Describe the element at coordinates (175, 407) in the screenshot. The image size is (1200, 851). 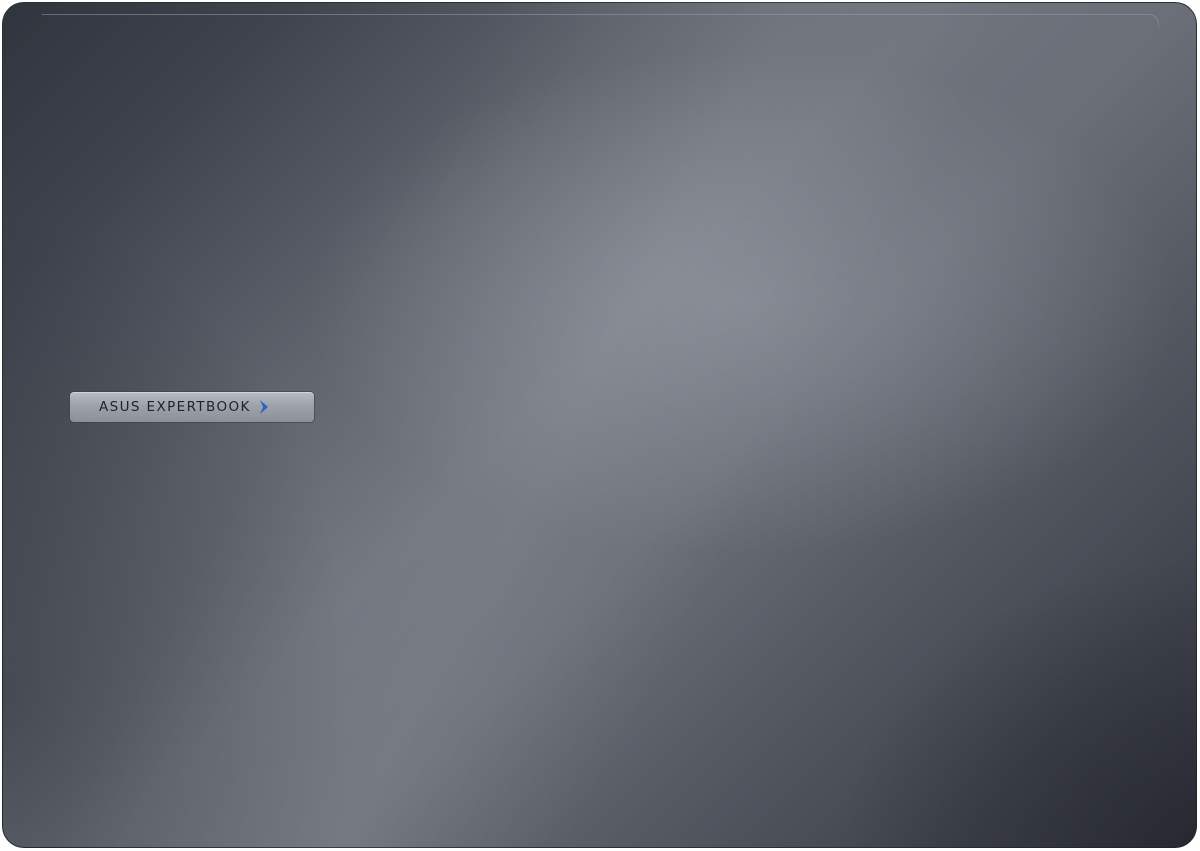
I see `brand-badge-label: ASUS EXPERTBOOK` at that location.